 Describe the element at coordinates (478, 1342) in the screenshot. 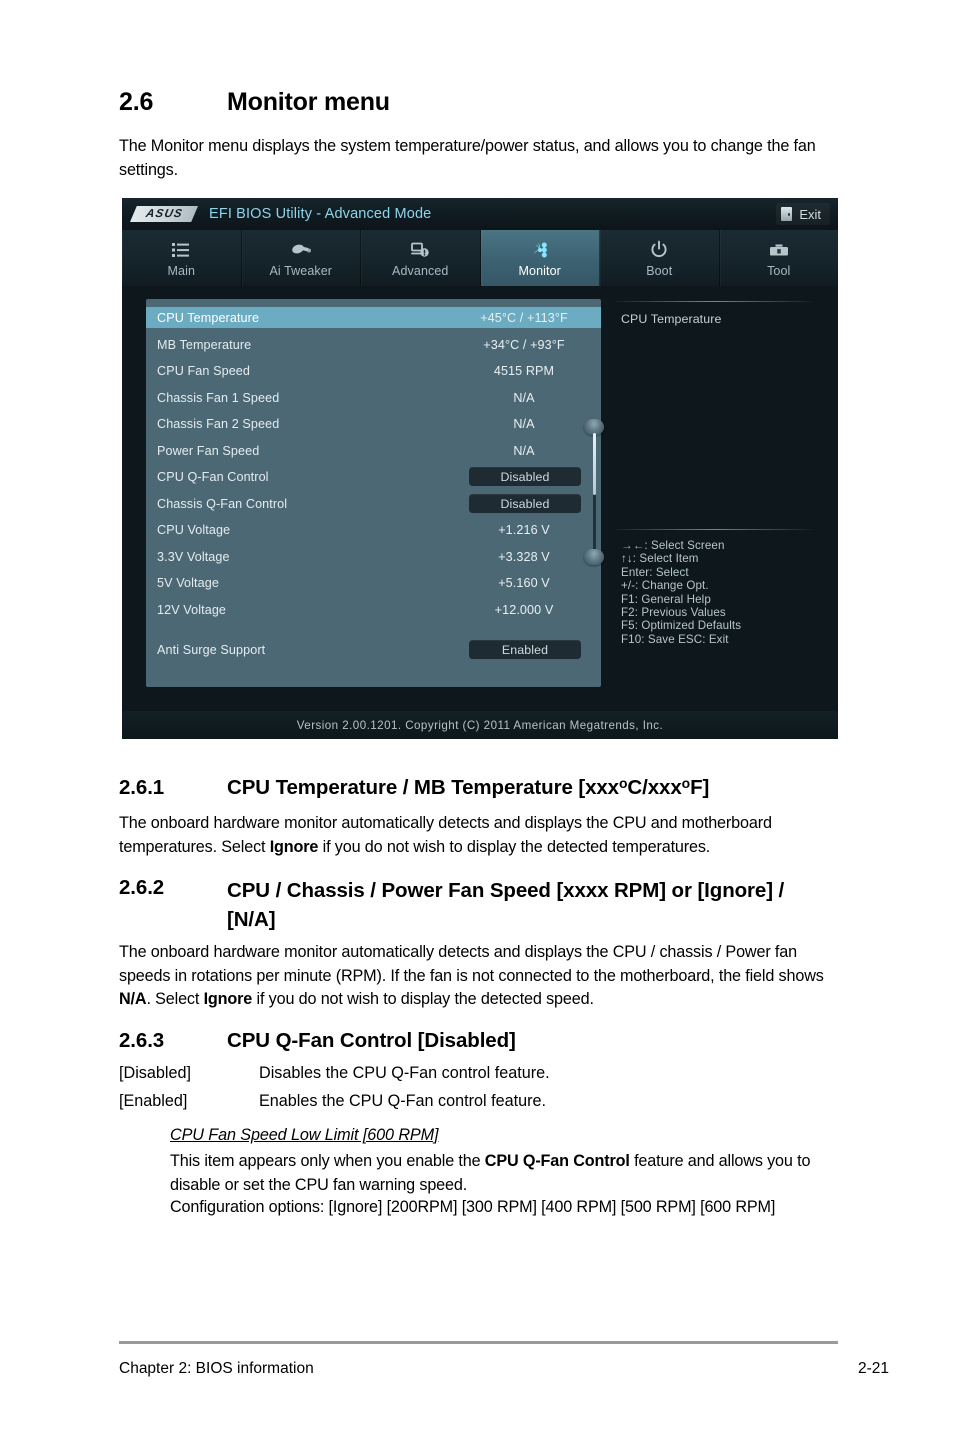

I see `footer-divider` at that location.